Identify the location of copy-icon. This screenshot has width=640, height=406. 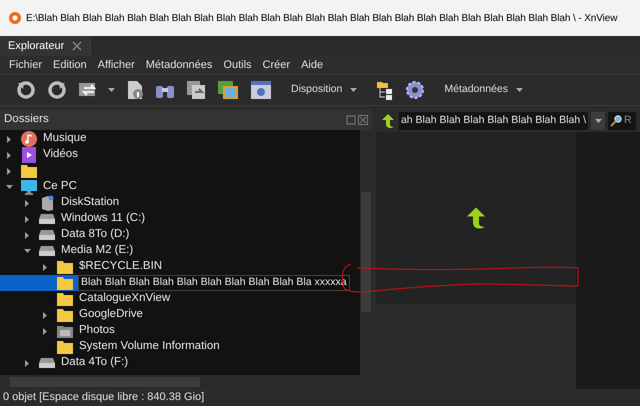
(196, 90).